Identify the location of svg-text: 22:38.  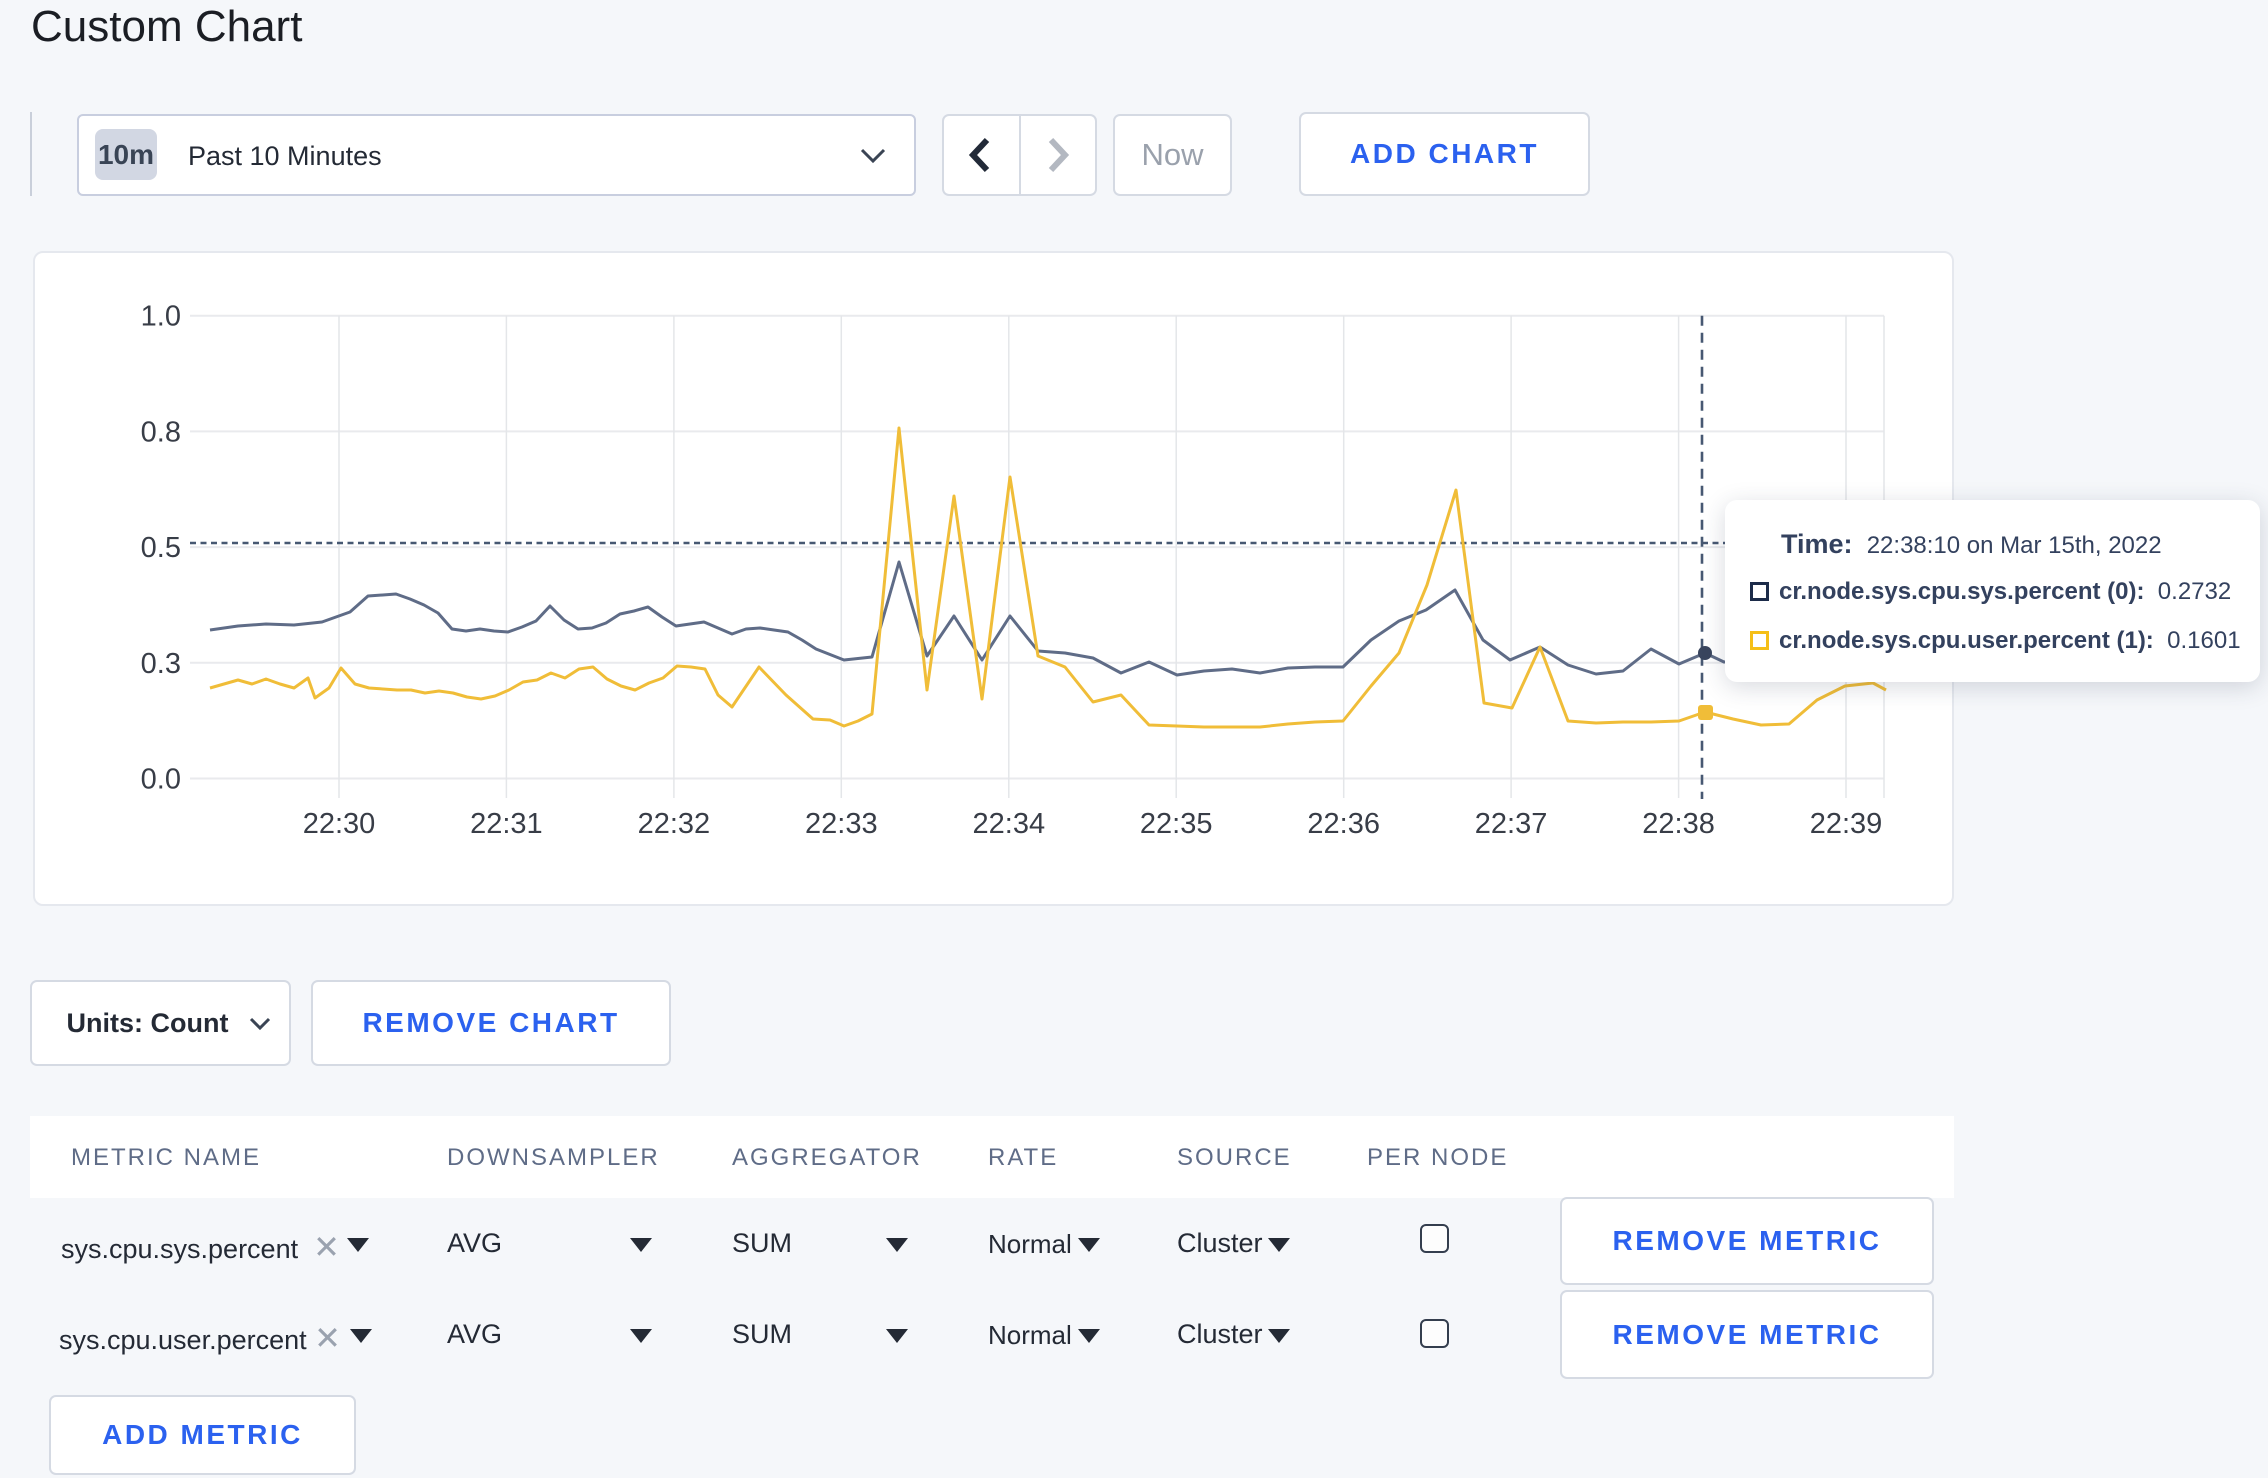
(1678, 824).